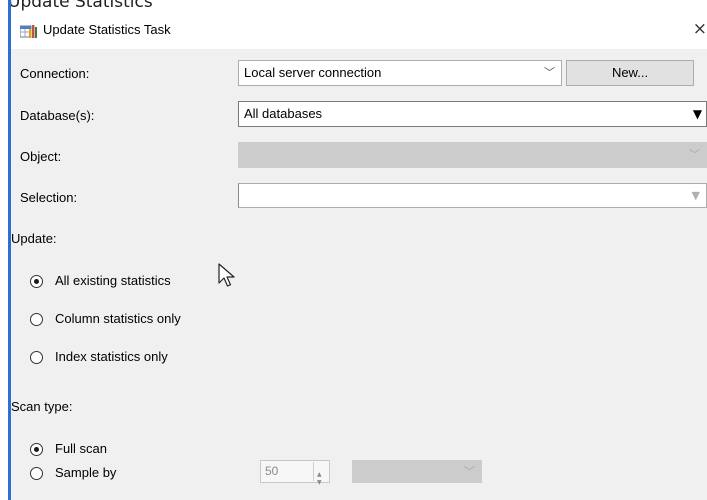  What do you see at coordinates (472, 195) in the screenshot?
I see `selection-dropdown: ▼` at bounding box center [472, 195].